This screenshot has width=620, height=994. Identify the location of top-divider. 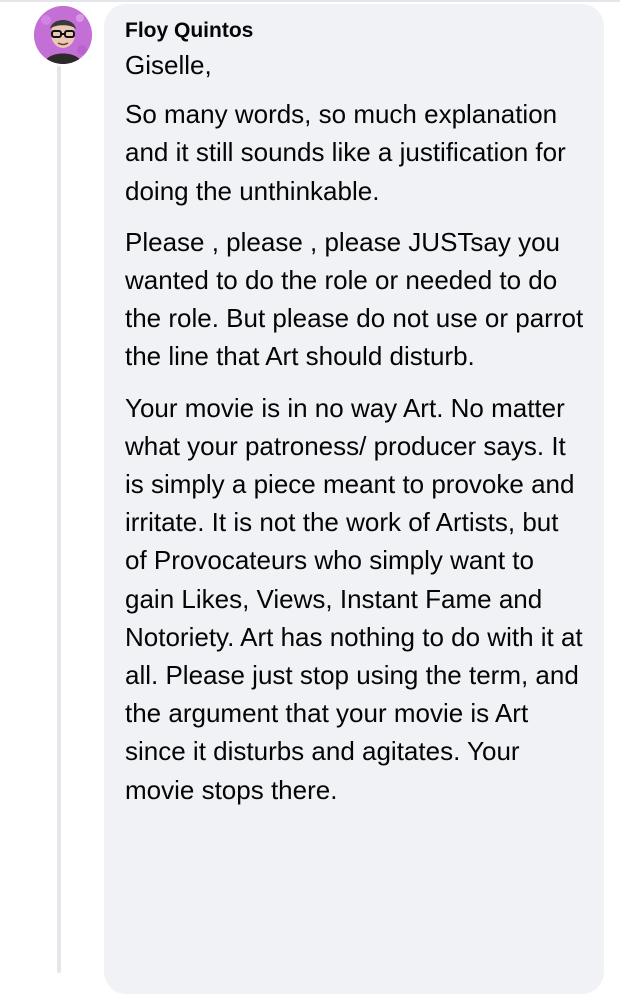
(310, 1).